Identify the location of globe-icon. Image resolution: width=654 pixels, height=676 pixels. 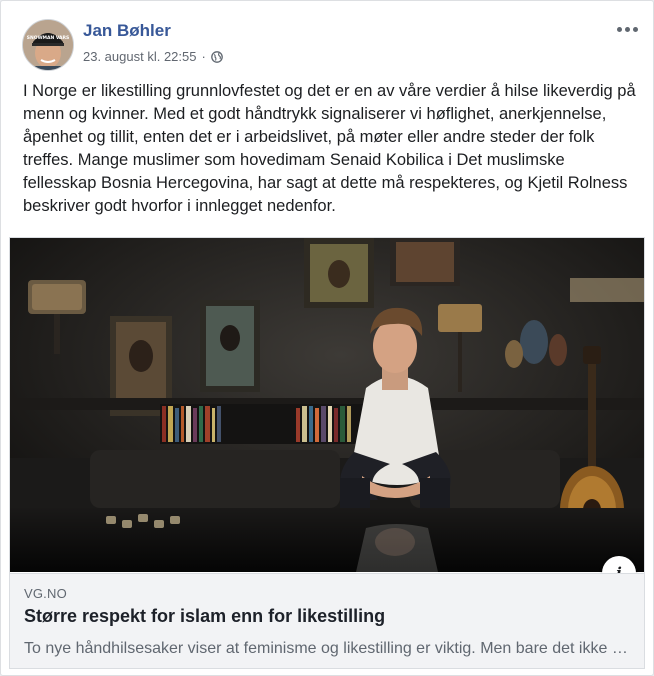
(216, 56).